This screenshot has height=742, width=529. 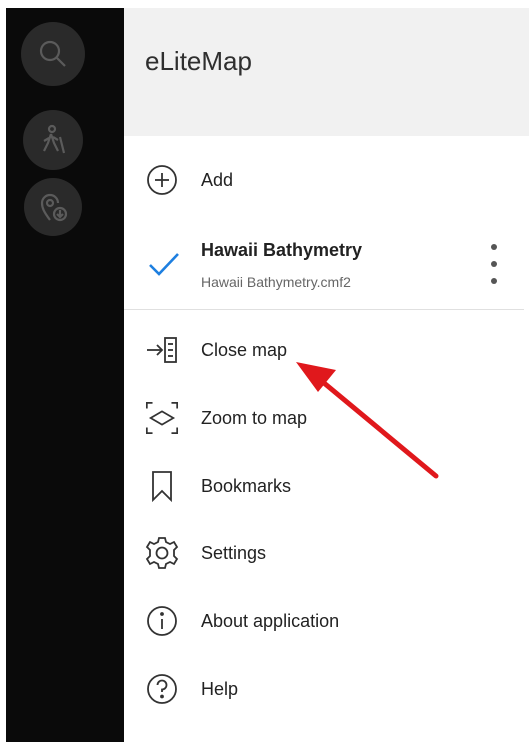 What do you see at coordinates (282, 250) in the screenshot?
I see `map-title: Hawaii Bathymetry` at bounding box center [282, 250].